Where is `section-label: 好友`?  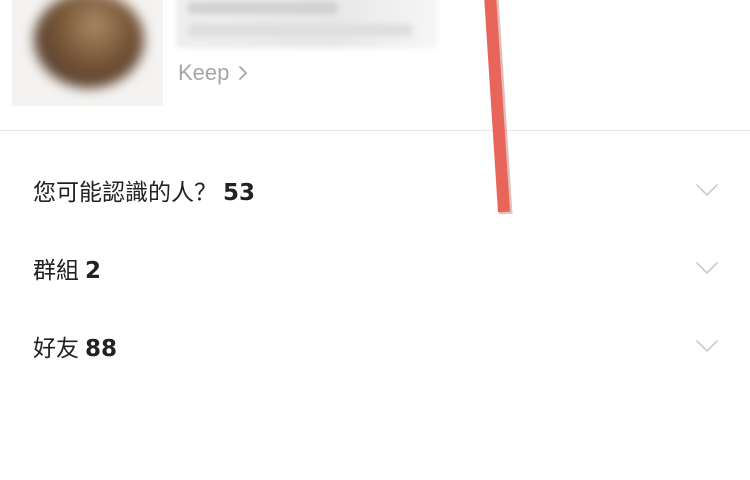 section-label: 好友 is located at coordinates (56, 349).